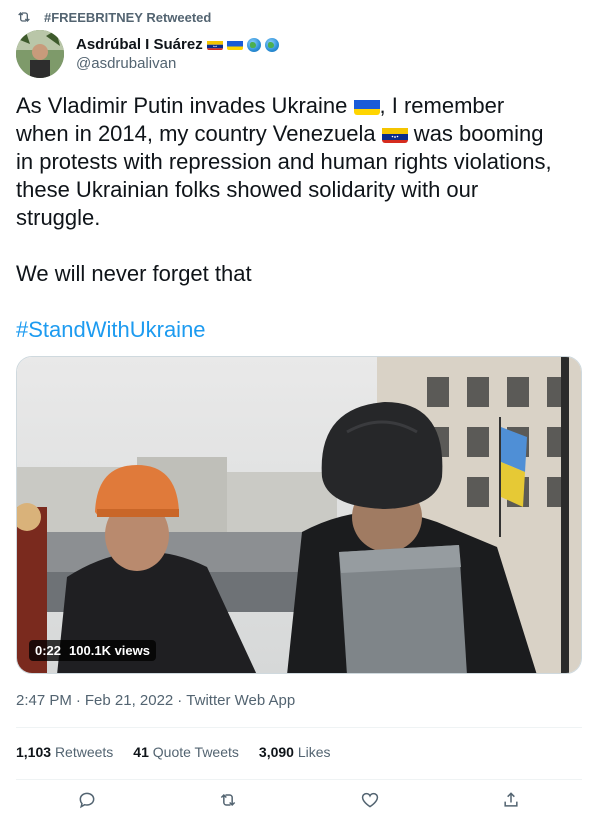 The image size is (598, 828). I want to click on likes-count: 3,090, so click(276, 752).